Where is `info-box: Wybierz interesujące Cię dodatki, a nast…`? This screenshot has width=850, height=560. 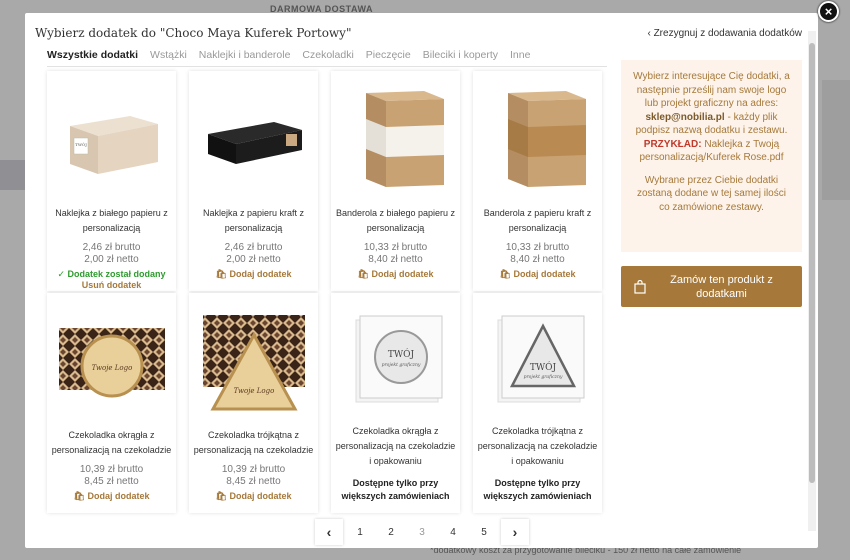
info-box: Wybierz interesujące Cię dodatki, a nast… is located at coordinates (711, 156).